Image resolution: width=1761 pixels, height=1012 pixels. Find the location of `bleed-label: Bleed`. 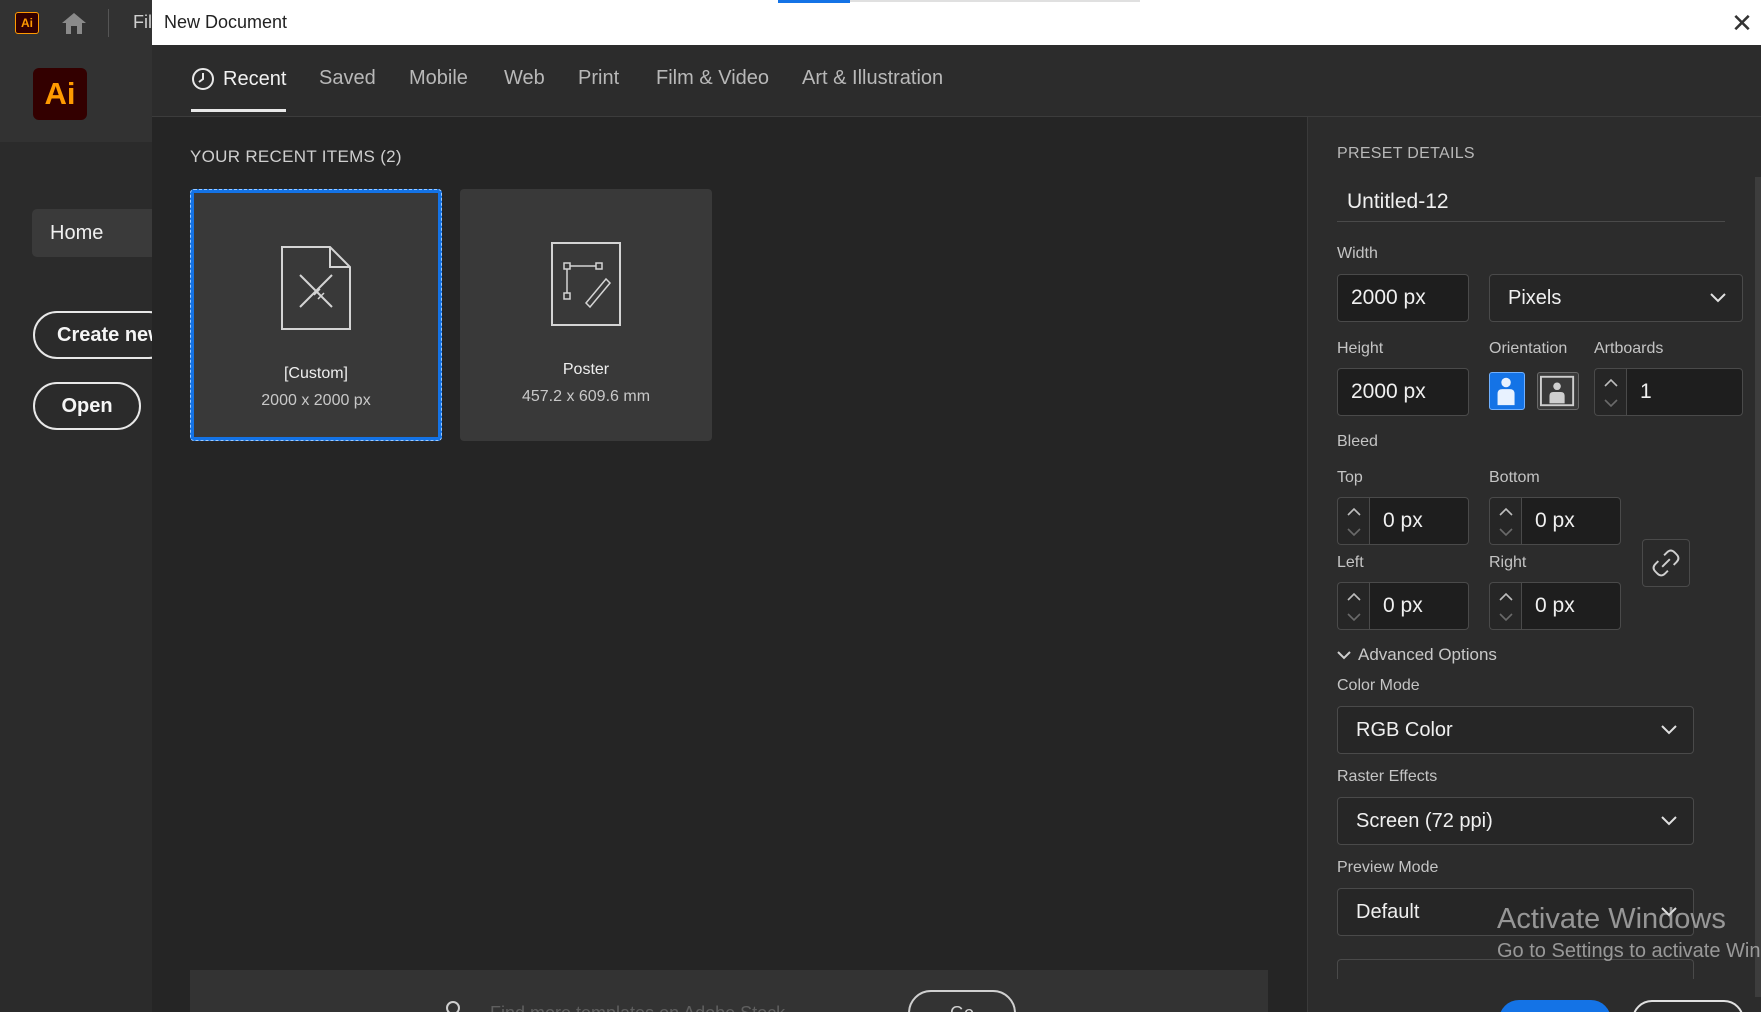

bleed-label: Bleed is located at coordinates (1357, 441).